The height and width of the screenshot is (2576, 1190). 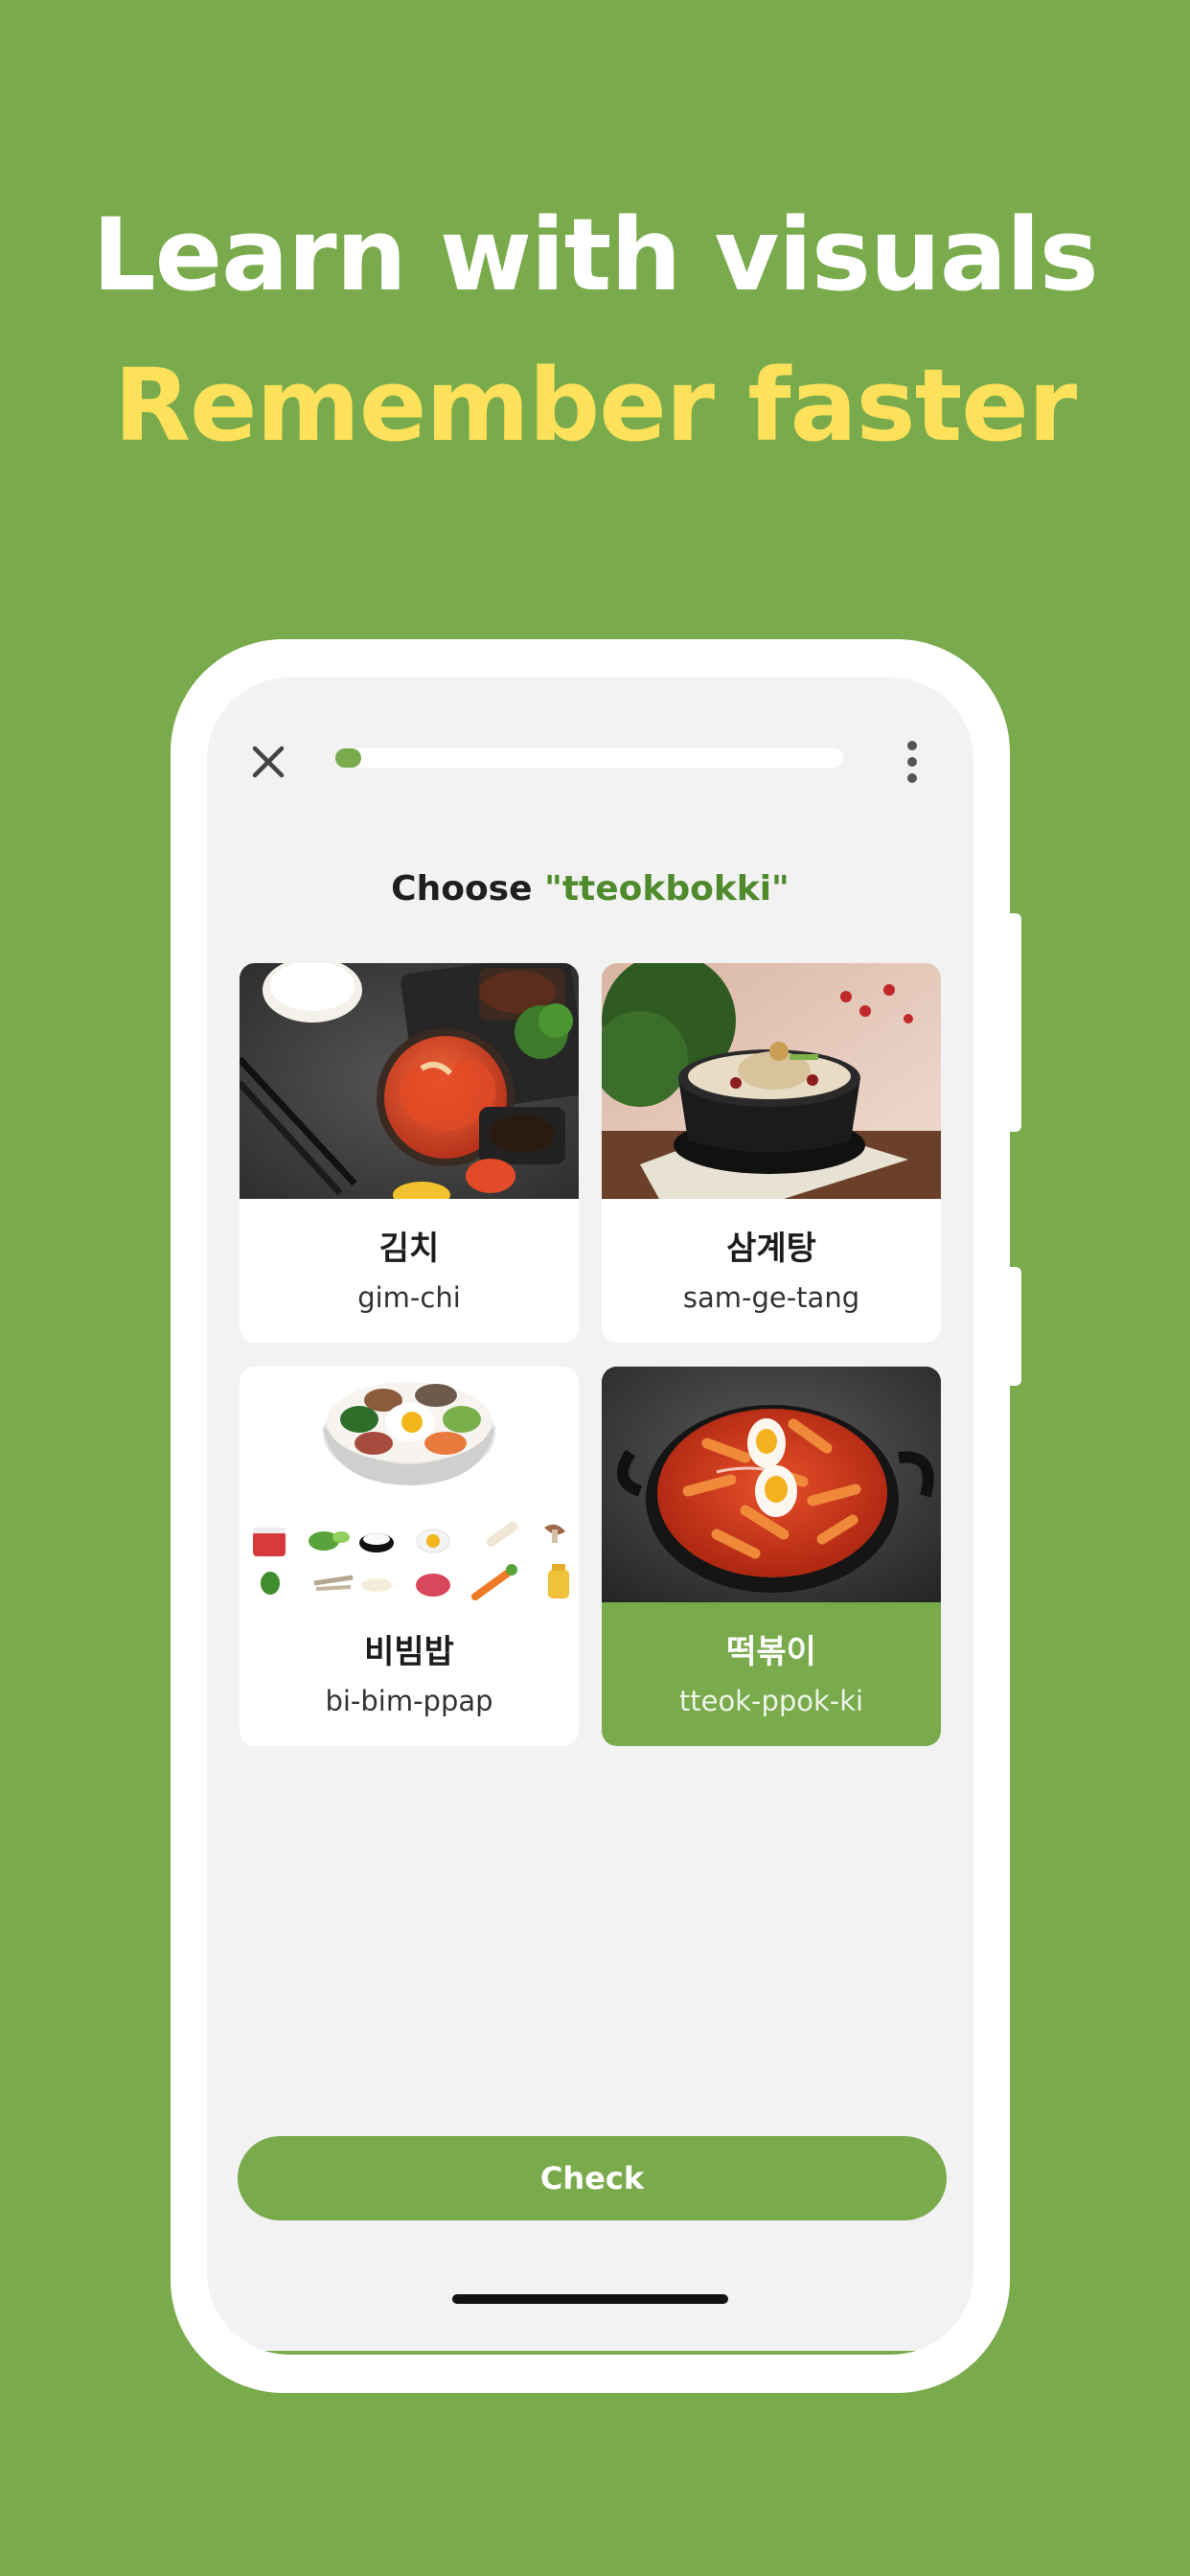 I want to click on option-romanization-label: sam-ge-tang, so click(x=771, y=1297).